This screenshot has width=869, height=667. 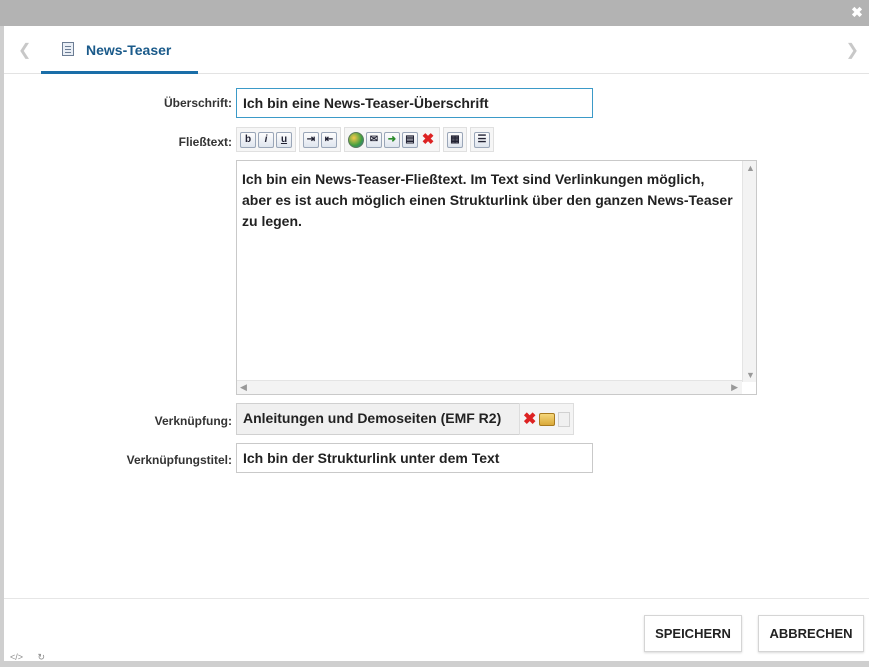 I want to click on indent-group: ⇥ ⇤, so click(x=320, y=139).